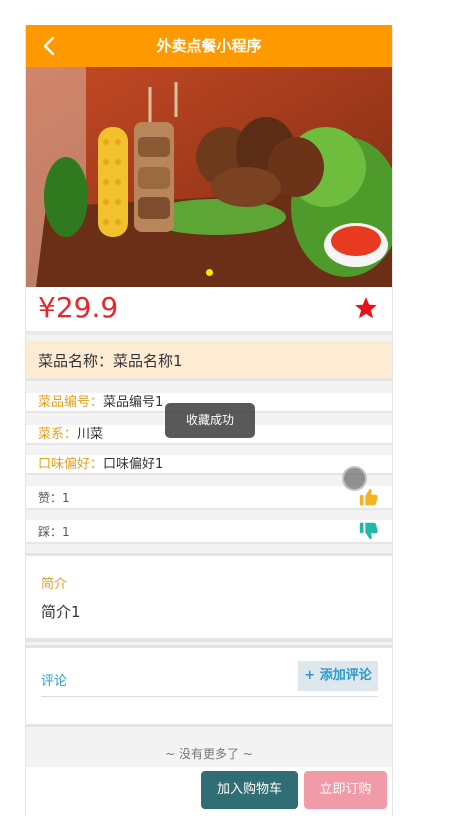 The image size is (476, 826). What do you see at coordinates (71, 464) in the screenshot?
I see `taste-label: 口味偏好：` at bounding box center [71, 464].